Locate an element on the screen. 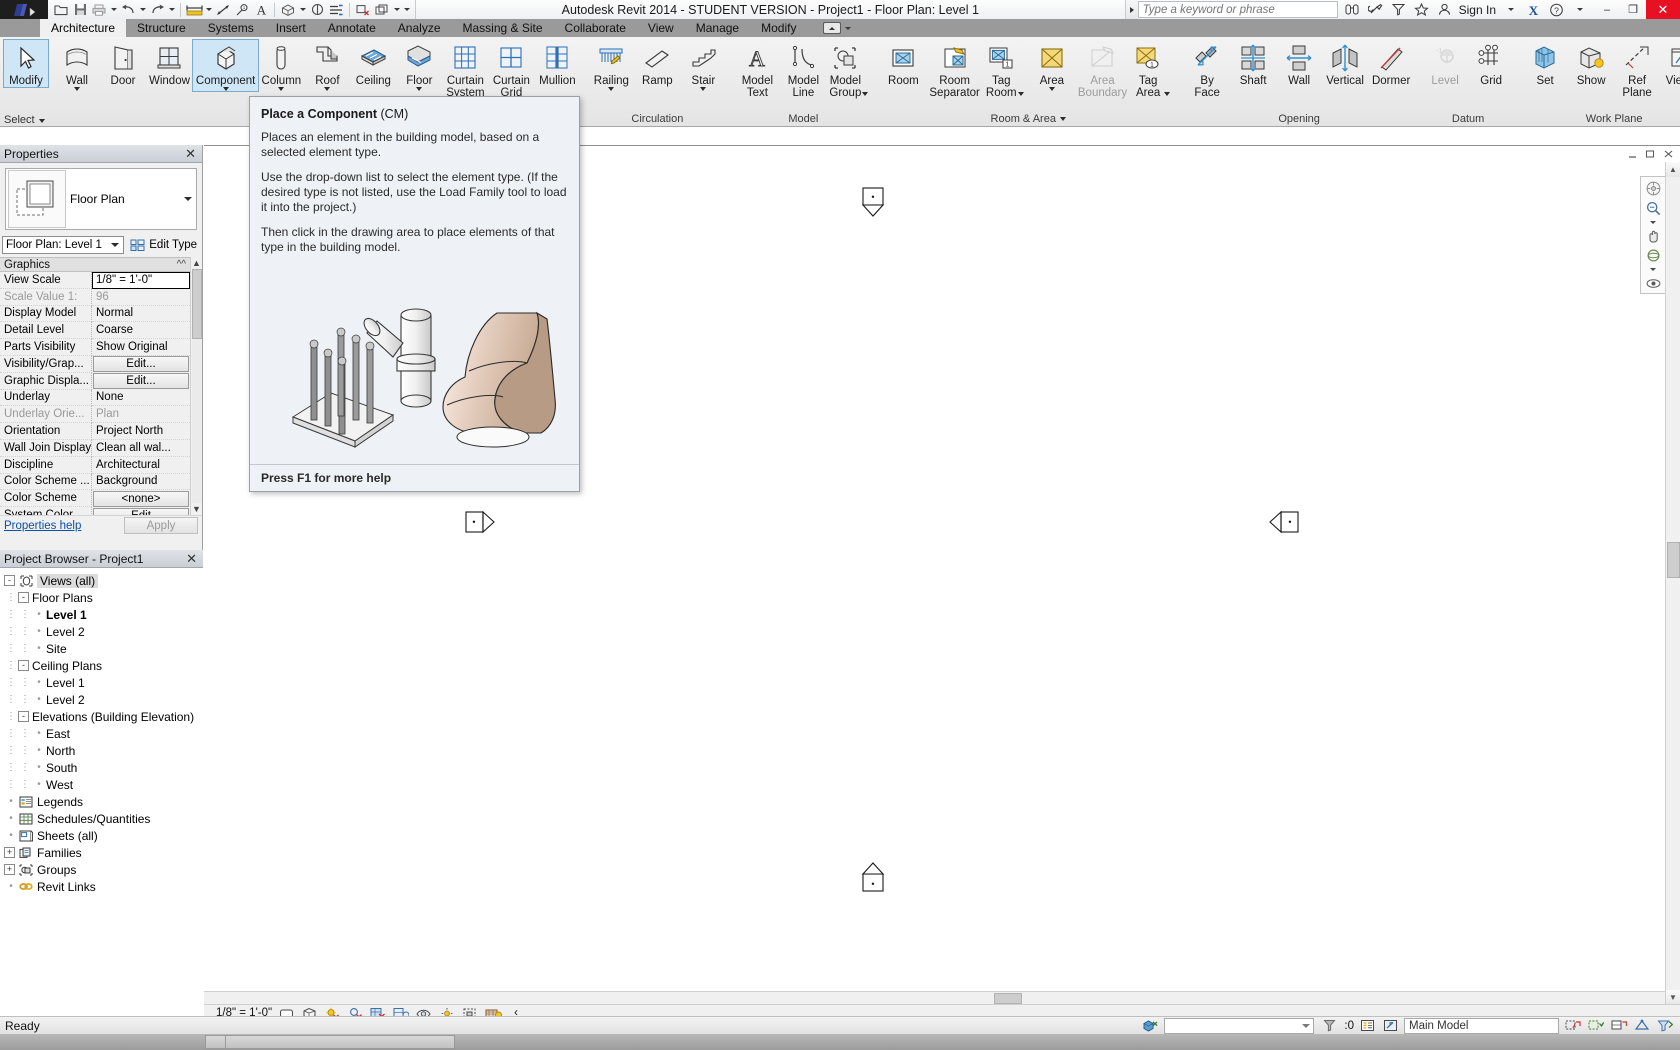  tree-node-families: + Families is located at coordinates (103, 852).